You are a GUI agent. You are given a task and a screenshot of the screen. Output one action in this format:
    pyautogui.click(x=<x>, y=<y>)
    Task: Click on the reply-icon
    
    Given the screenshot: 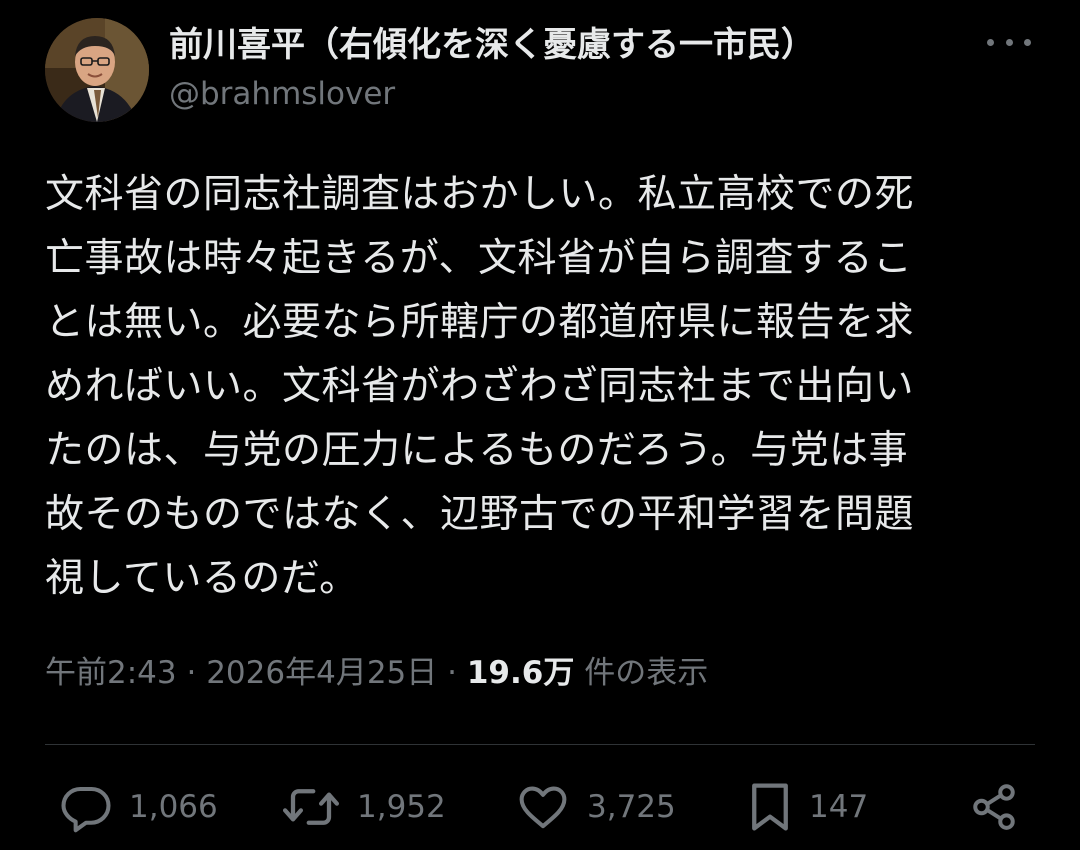 What is the action you would take?
    pyautogui.click(x=86, y=809)
    